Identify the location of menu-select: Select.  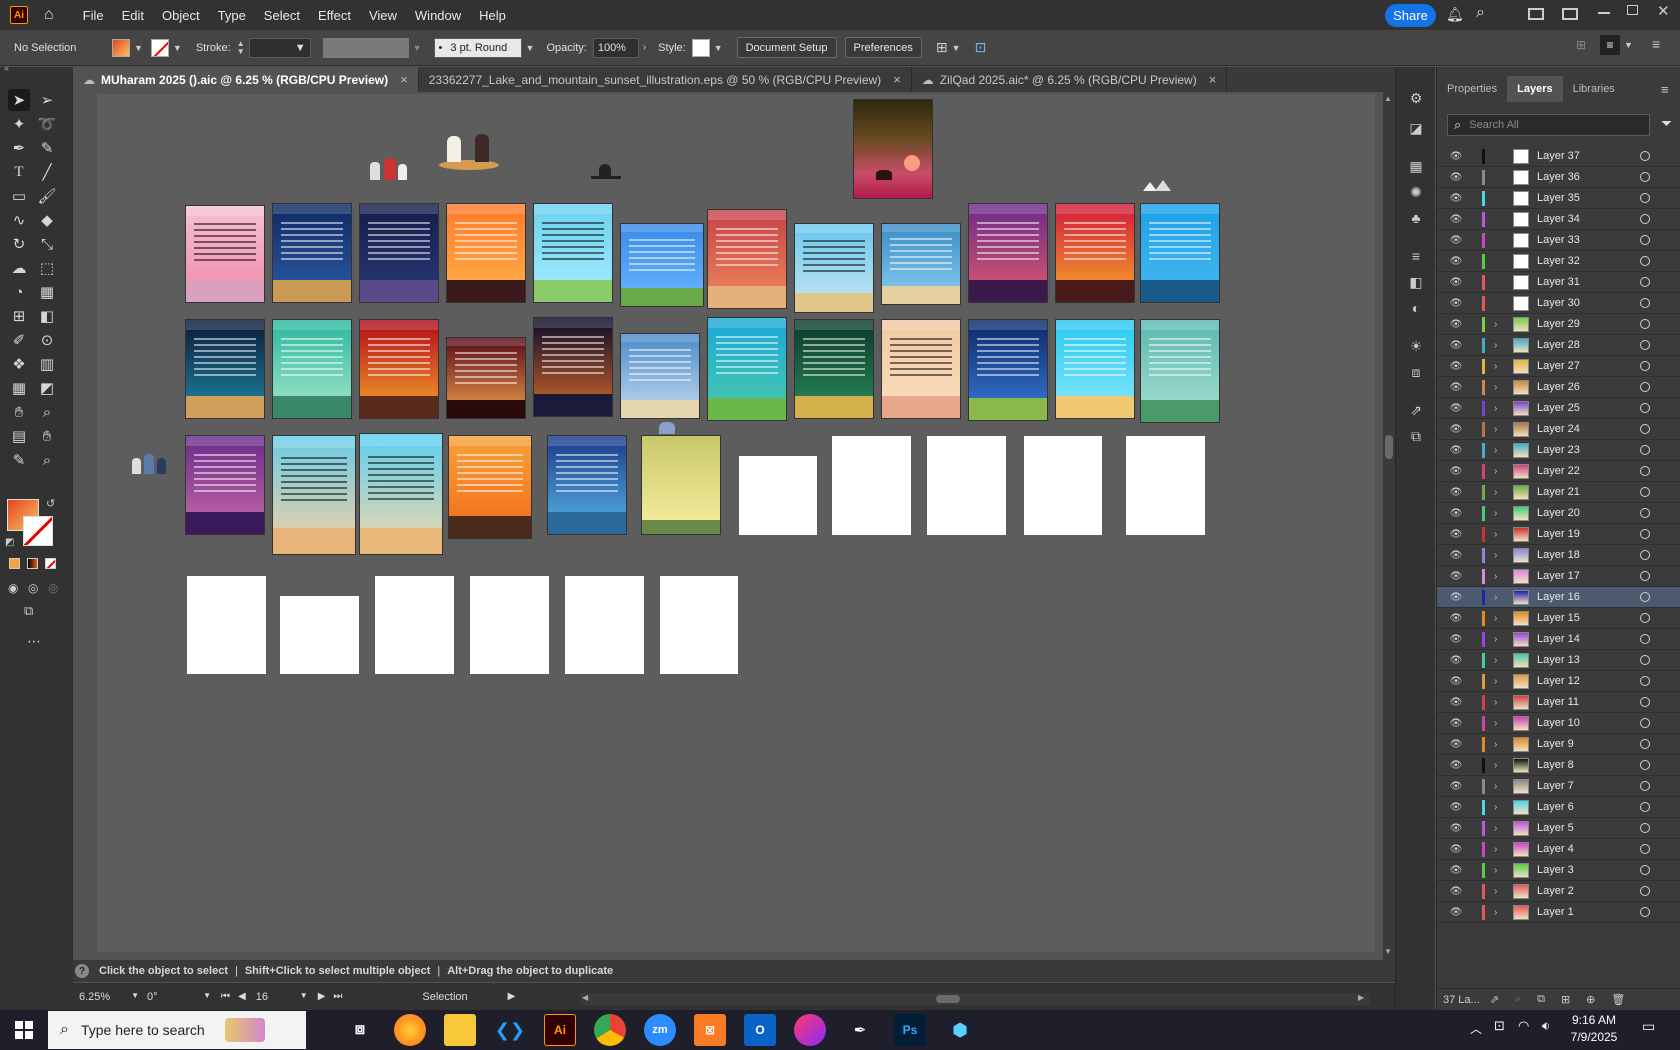
(282, 15).